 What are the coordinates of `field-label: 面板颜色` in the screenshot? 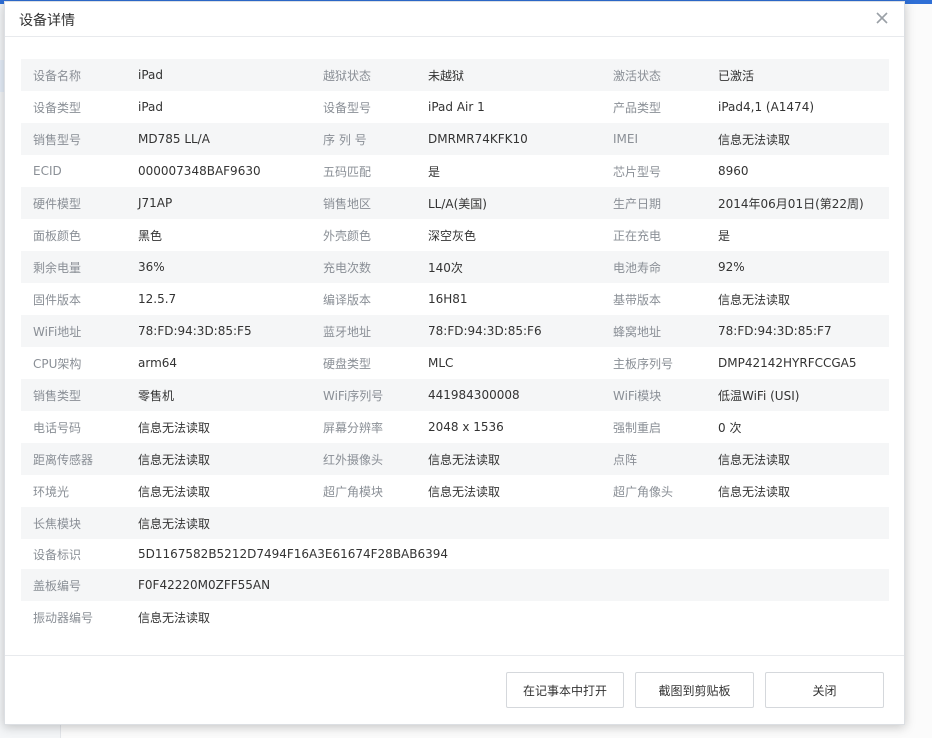 It's located at (57, 235).